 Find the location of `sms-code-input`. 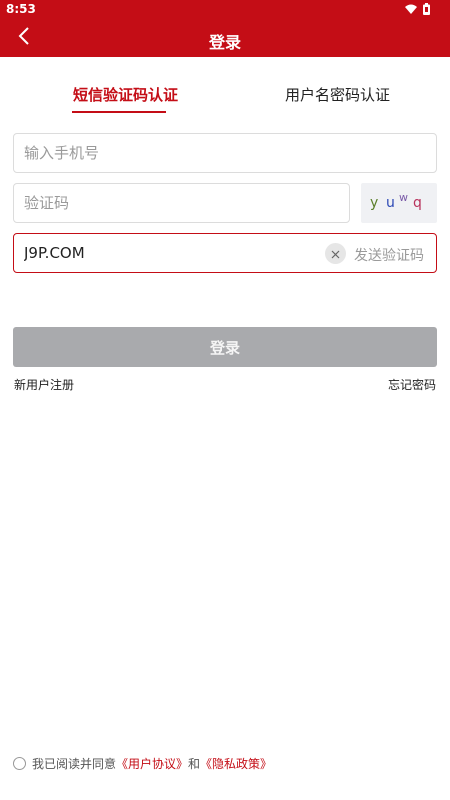

sms-code-input is located at coordinates (164, 253).